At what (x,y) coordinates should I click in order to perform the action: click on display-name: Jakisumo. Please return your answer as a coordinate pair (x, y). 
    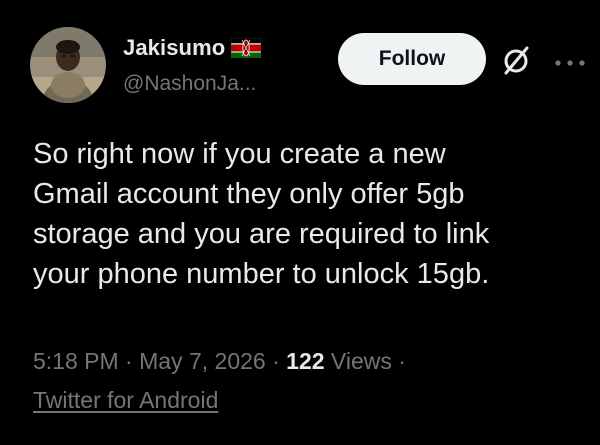
    Looking at the image, I should click on (174, 48).